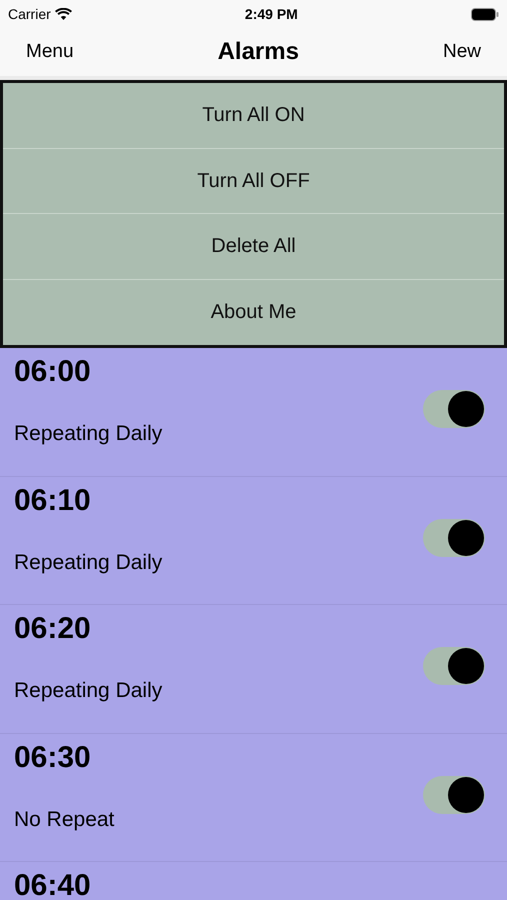 Image resolution: width=507 pixels, height=900 pixels. What do you see at coordinates (253, 115) in the screenshot?
I see `menu-item: Turn All ON` at bounding box center [253, 115].